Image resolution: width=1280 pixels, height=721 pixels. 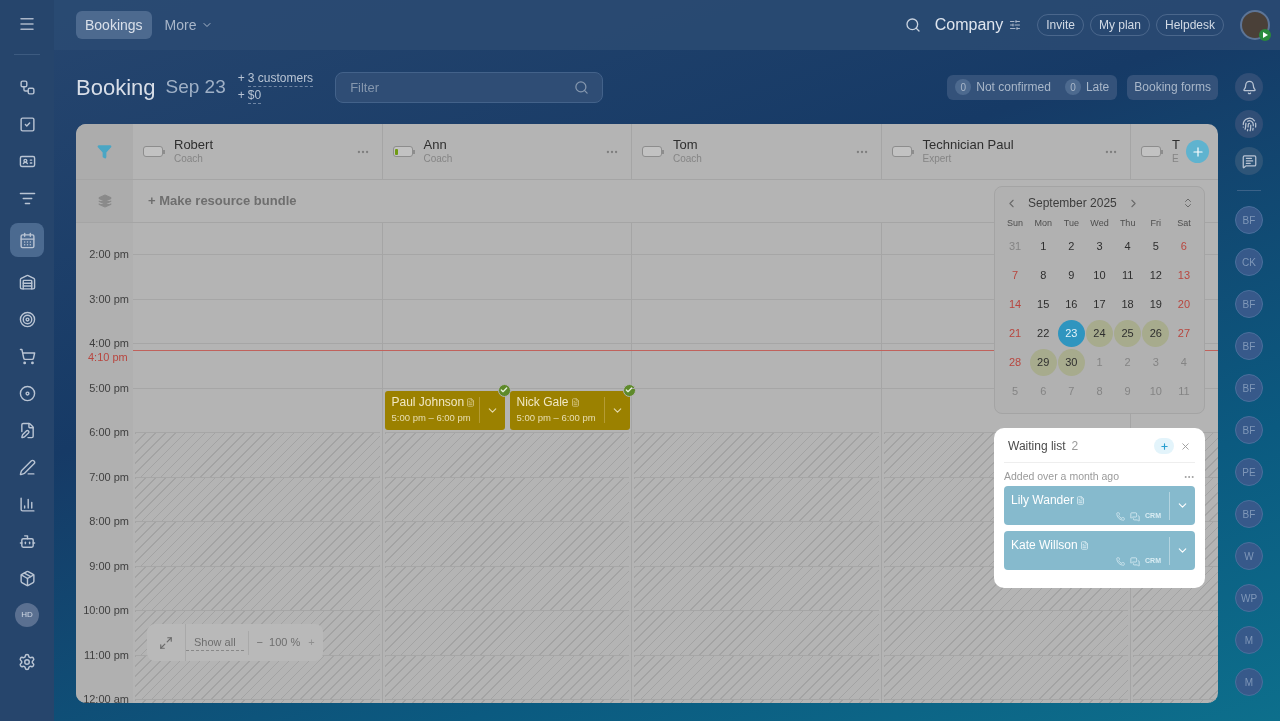 What do you see at coordinates (1164, 446) in the screenshot?
I see `add-button` at bounding box center [1164, 446].